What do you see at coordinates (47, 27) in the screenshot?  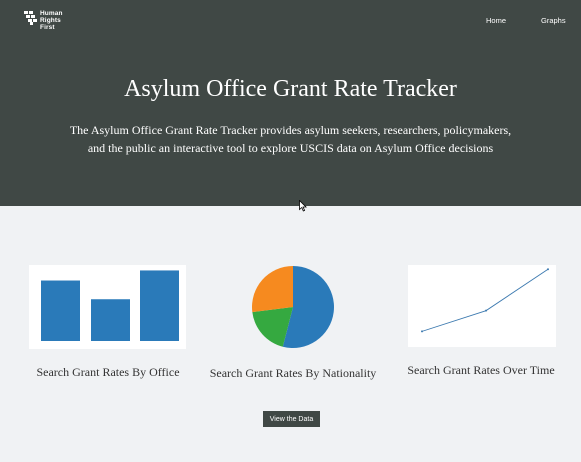 I see `logo-line-3: First` at bounding box center [47, 27].